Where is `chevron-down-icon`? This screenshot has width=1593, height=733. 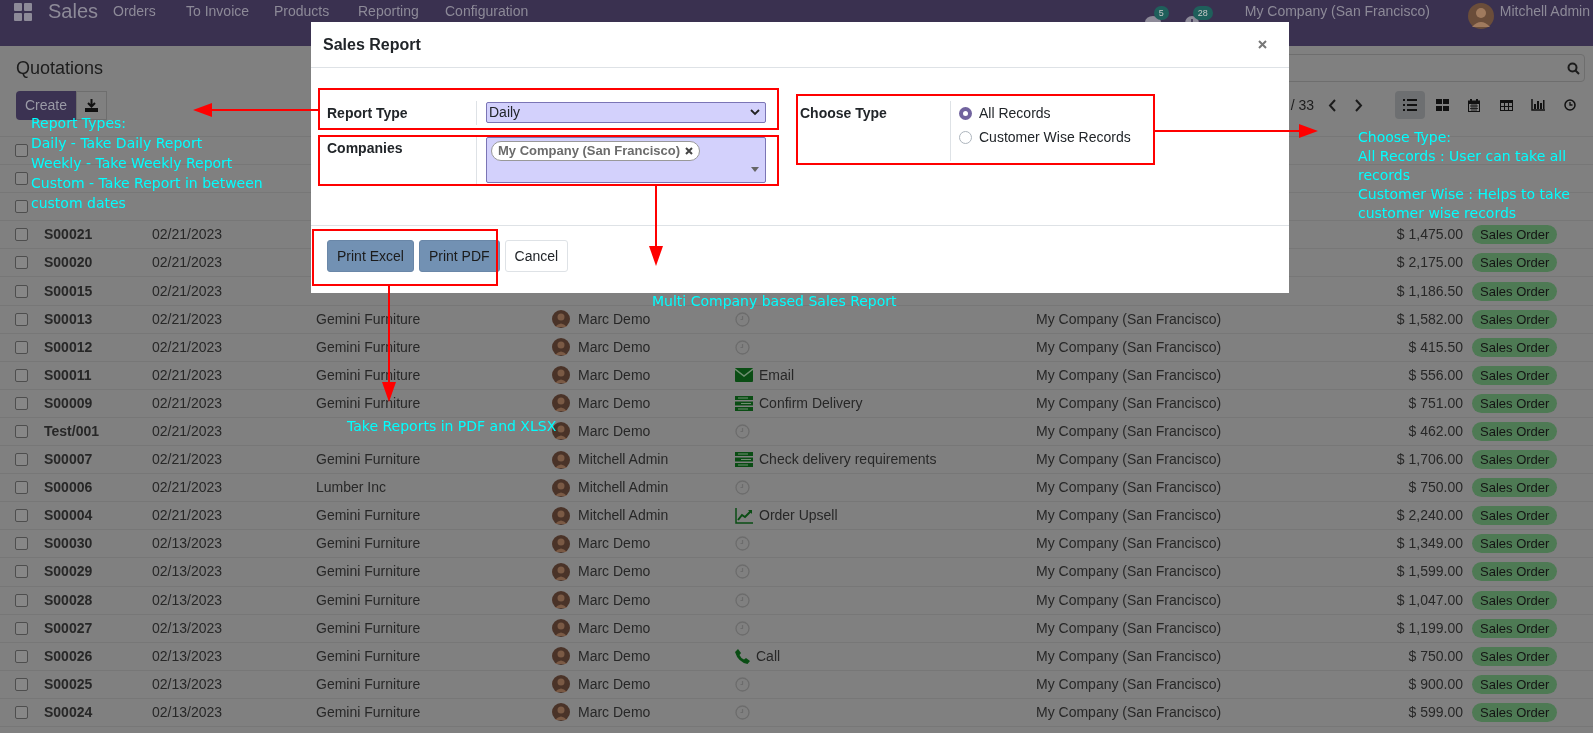
chevron-down-icon is located at coordinates (755, 112).